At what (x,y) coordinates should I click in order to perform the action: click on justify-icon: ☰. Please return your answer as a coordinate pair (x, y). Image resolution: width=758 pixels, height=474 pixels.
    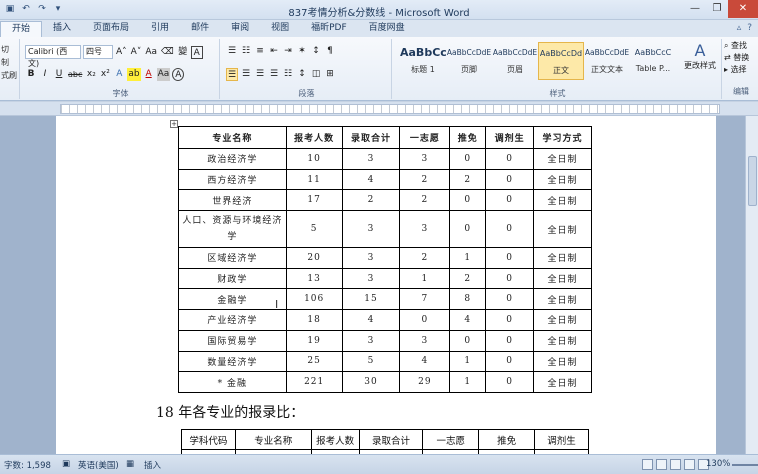
    Looking at the image, I should click on (274, 74).